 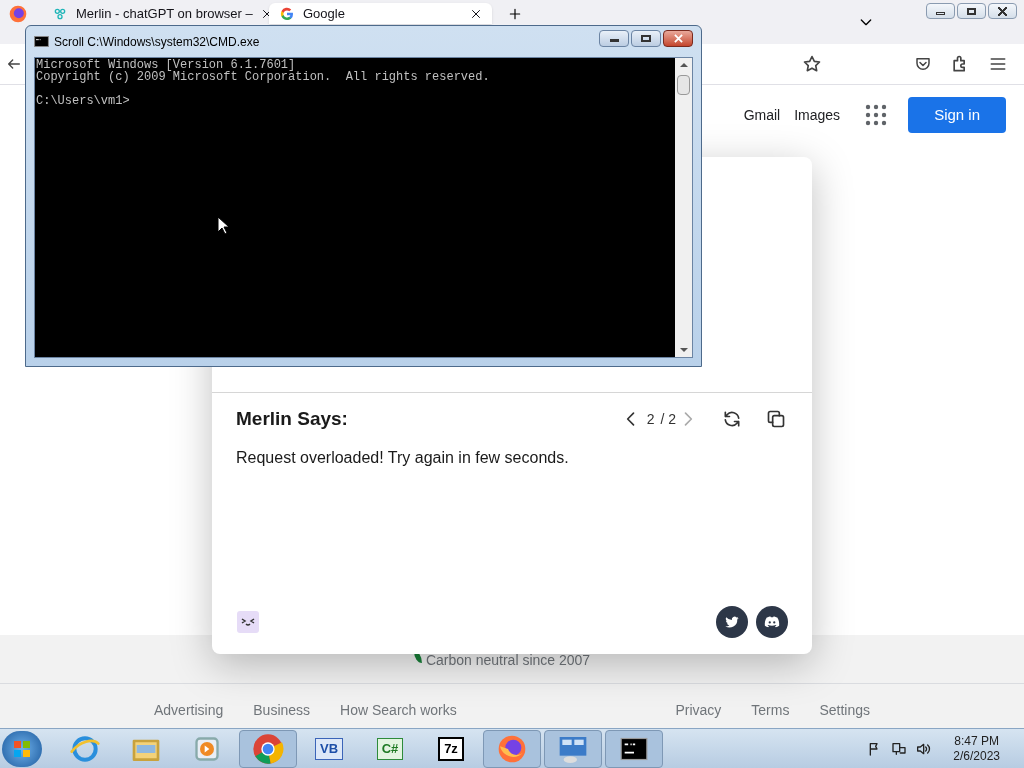 I want to click on response-message: Request overloaded! Try again in few seconds., so click(x=402, y=457).